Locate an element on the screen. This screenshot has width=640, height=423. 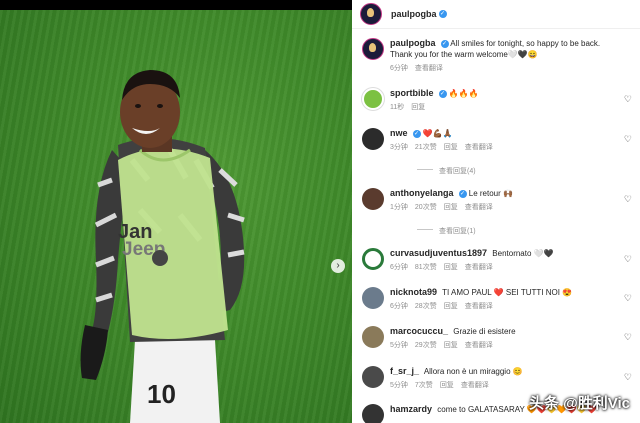
like-count: 29次赞 is located at coordinates (426, 345).